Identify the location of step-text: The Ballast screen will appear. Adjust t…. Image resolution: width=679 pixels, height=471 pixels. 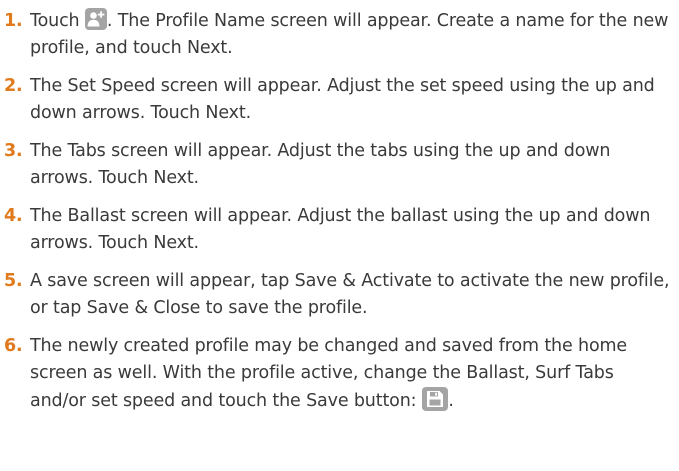
(340, 229).